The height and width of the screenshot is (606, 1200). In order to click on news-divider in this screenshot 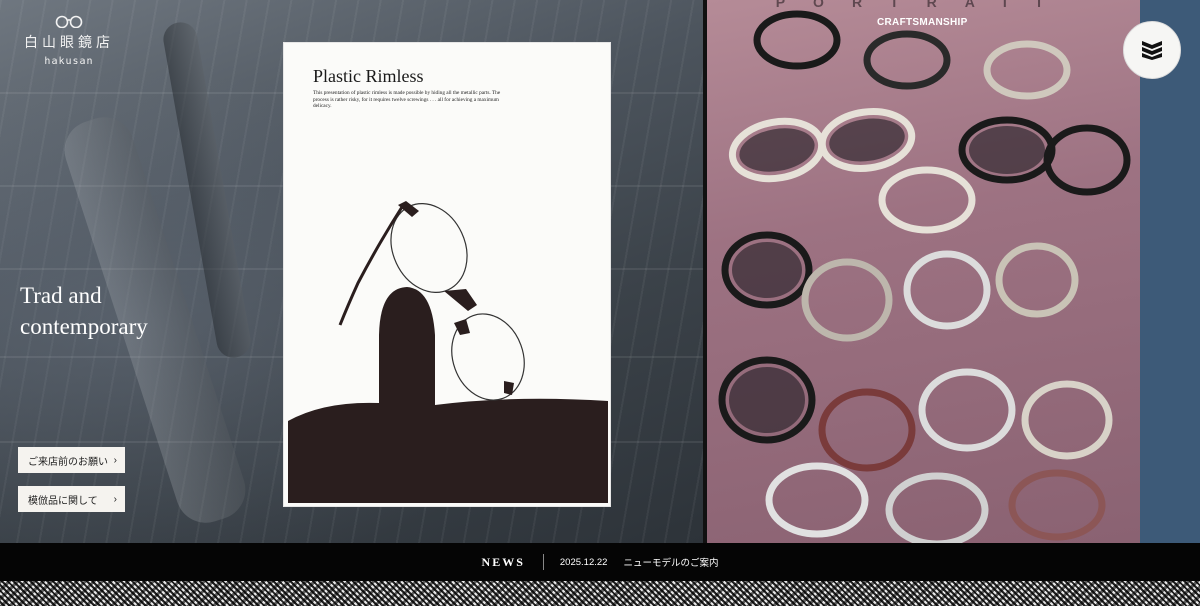, I will do `click(543, 562)`.